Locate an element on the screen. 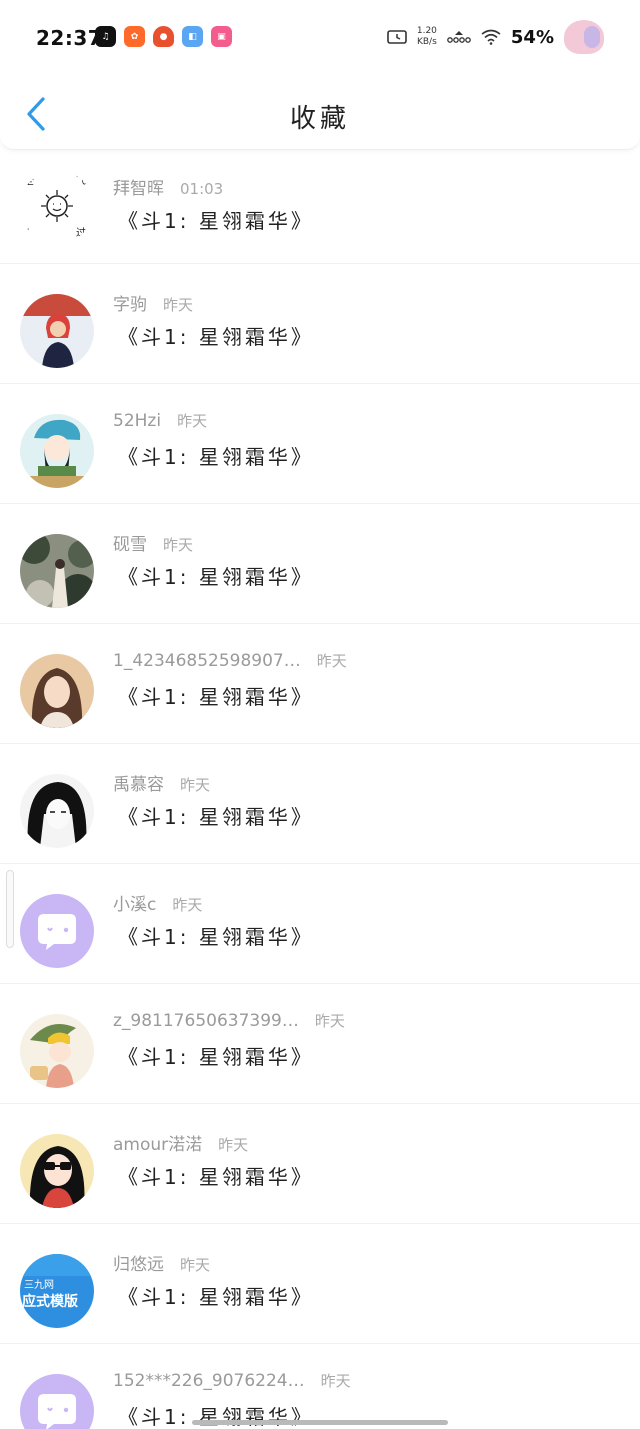 The image size is (640, 1429). list-item: 三九网 应式模版 归悠远 昨天 《斗1: 星翎霜华》 is located at coordinates (320, 1284).